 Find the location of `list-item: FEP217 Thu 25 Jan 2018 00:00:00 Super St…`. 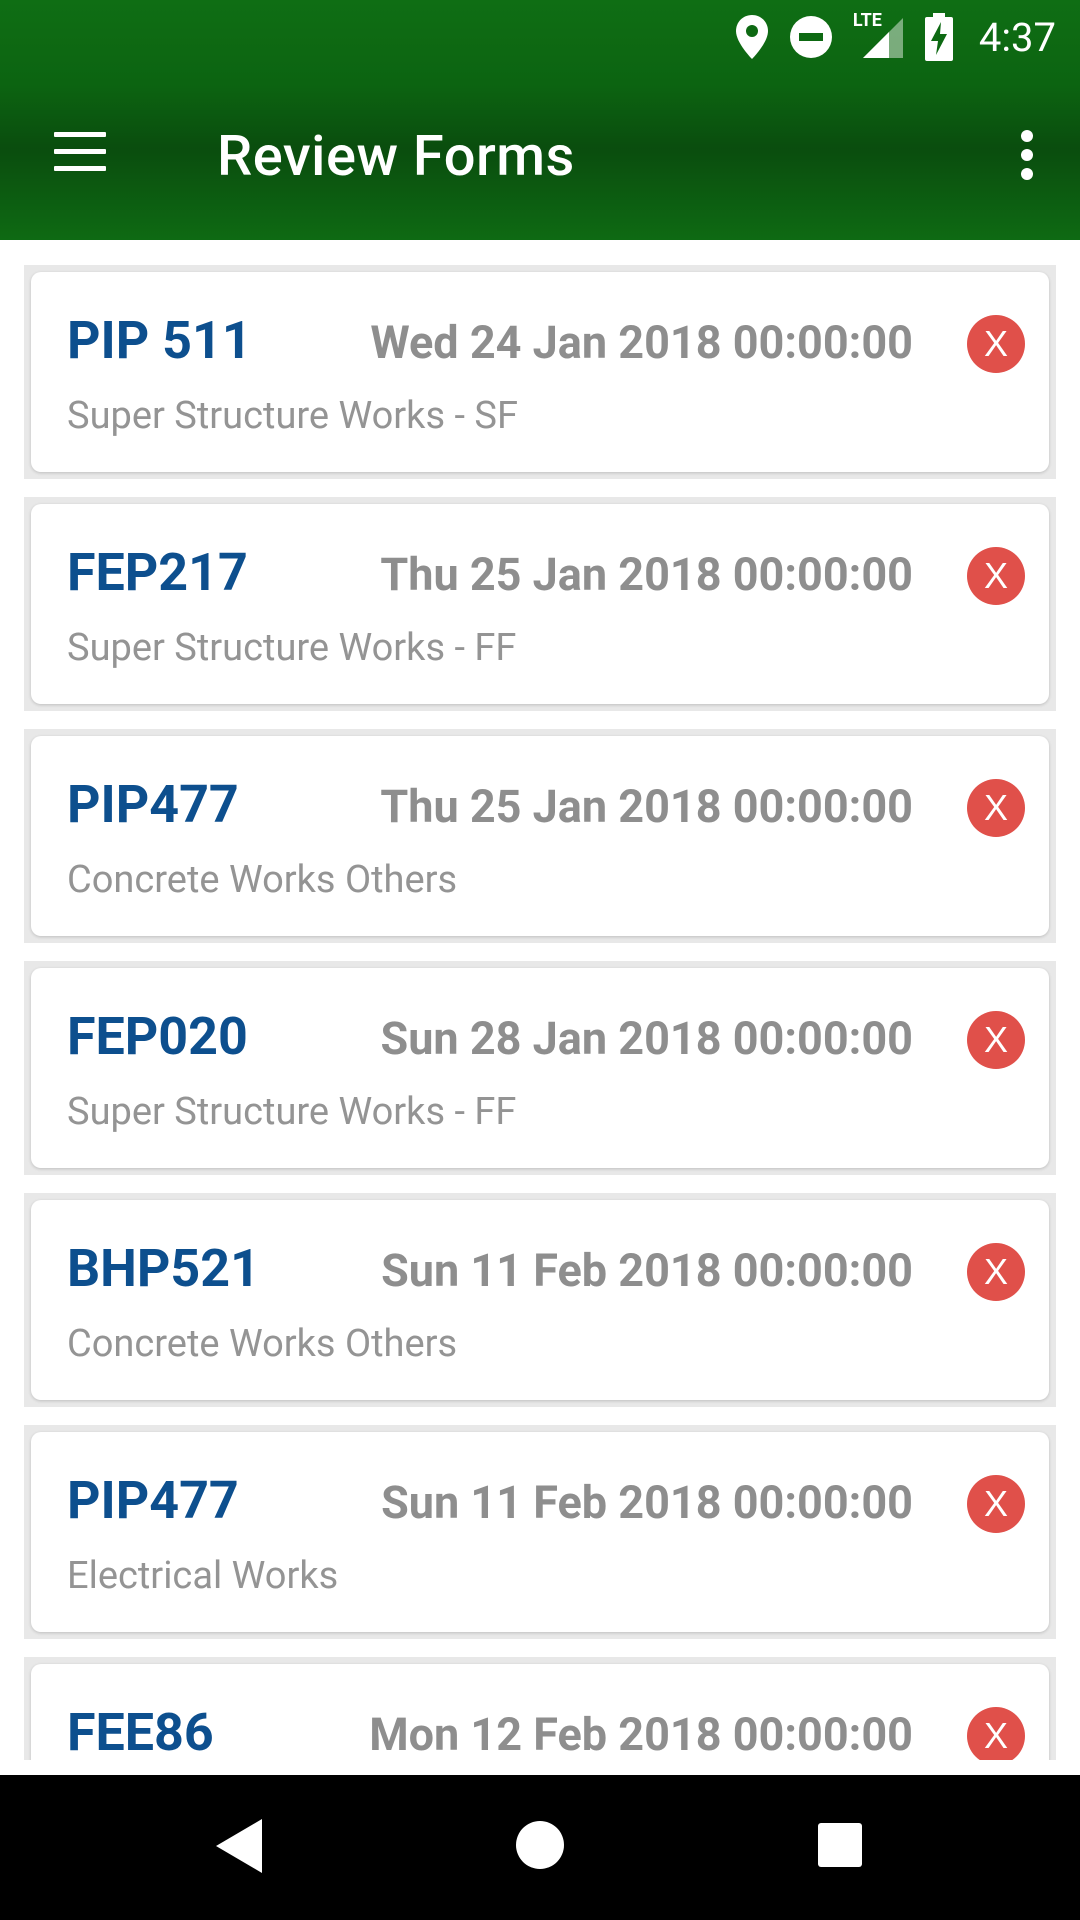

list-item: FEP217 Thu 25 Jan 2018 00:00:00 Super St… is located at coordinates (540, 604).